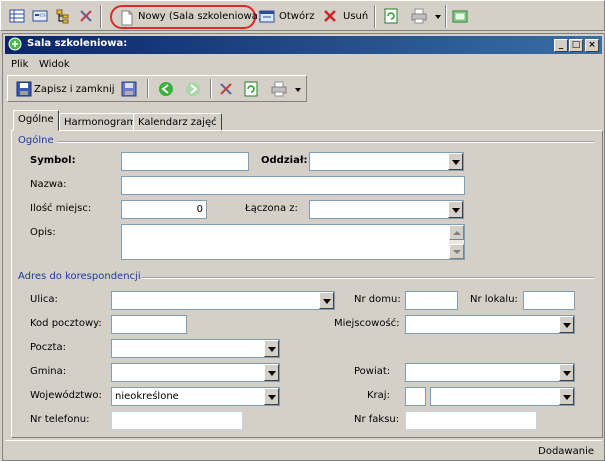  I want to click on group-general-title: Ogólne, so click(36, 140).